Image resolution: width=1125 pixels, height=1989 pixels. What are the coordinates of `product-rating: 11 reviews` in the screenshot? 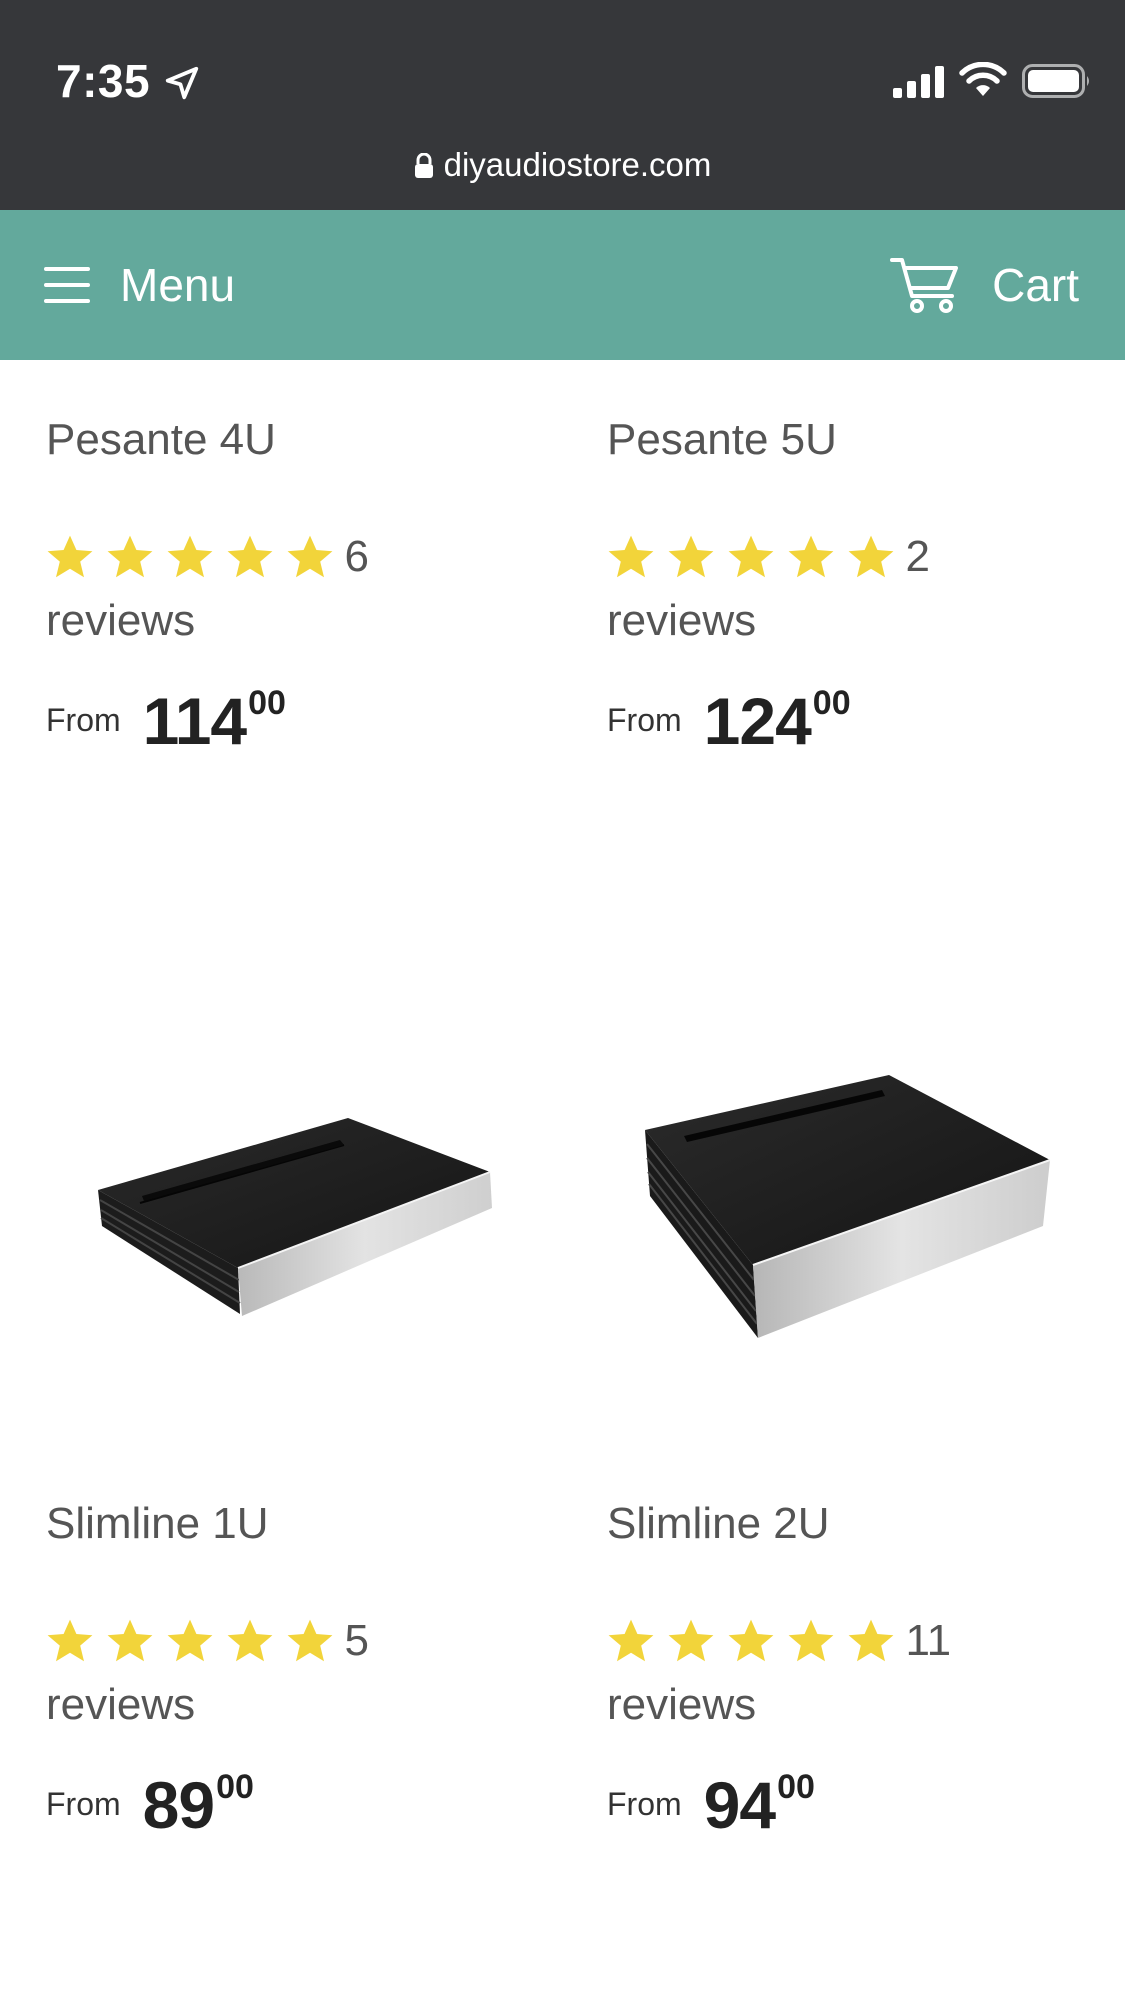 It's located at (857, 1672).